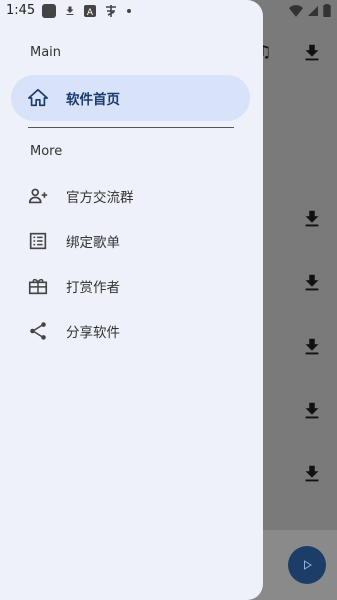 This screenshot has width=337, height=600. Describe the element at coordinates (21, 10) in the screenshot. I see `status-time: 1:45` at that location.